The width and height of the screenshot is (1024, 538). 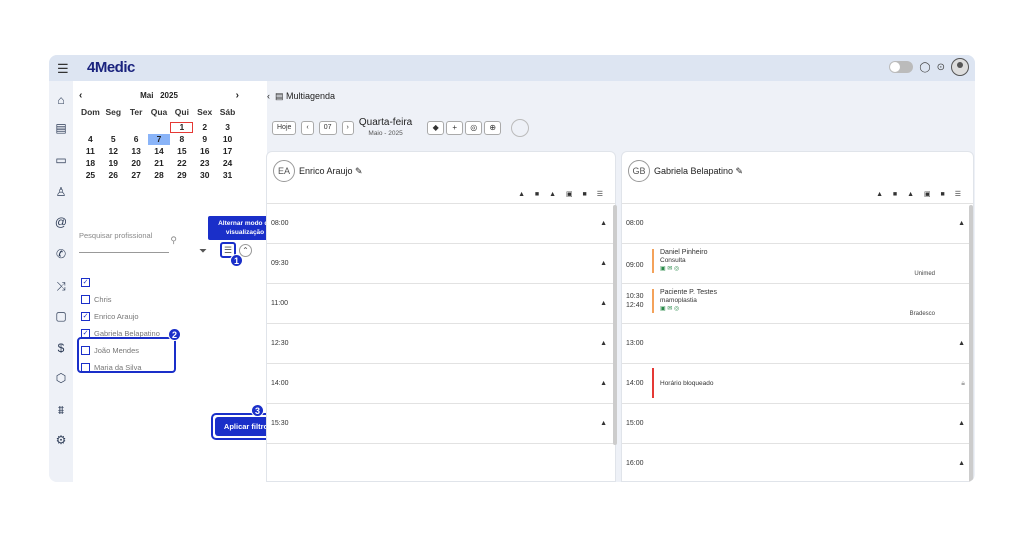 What do you see at coordinates (136, 163) in the screenshot?
I see `calendar-day: 20` at bounding box center [136, 163].